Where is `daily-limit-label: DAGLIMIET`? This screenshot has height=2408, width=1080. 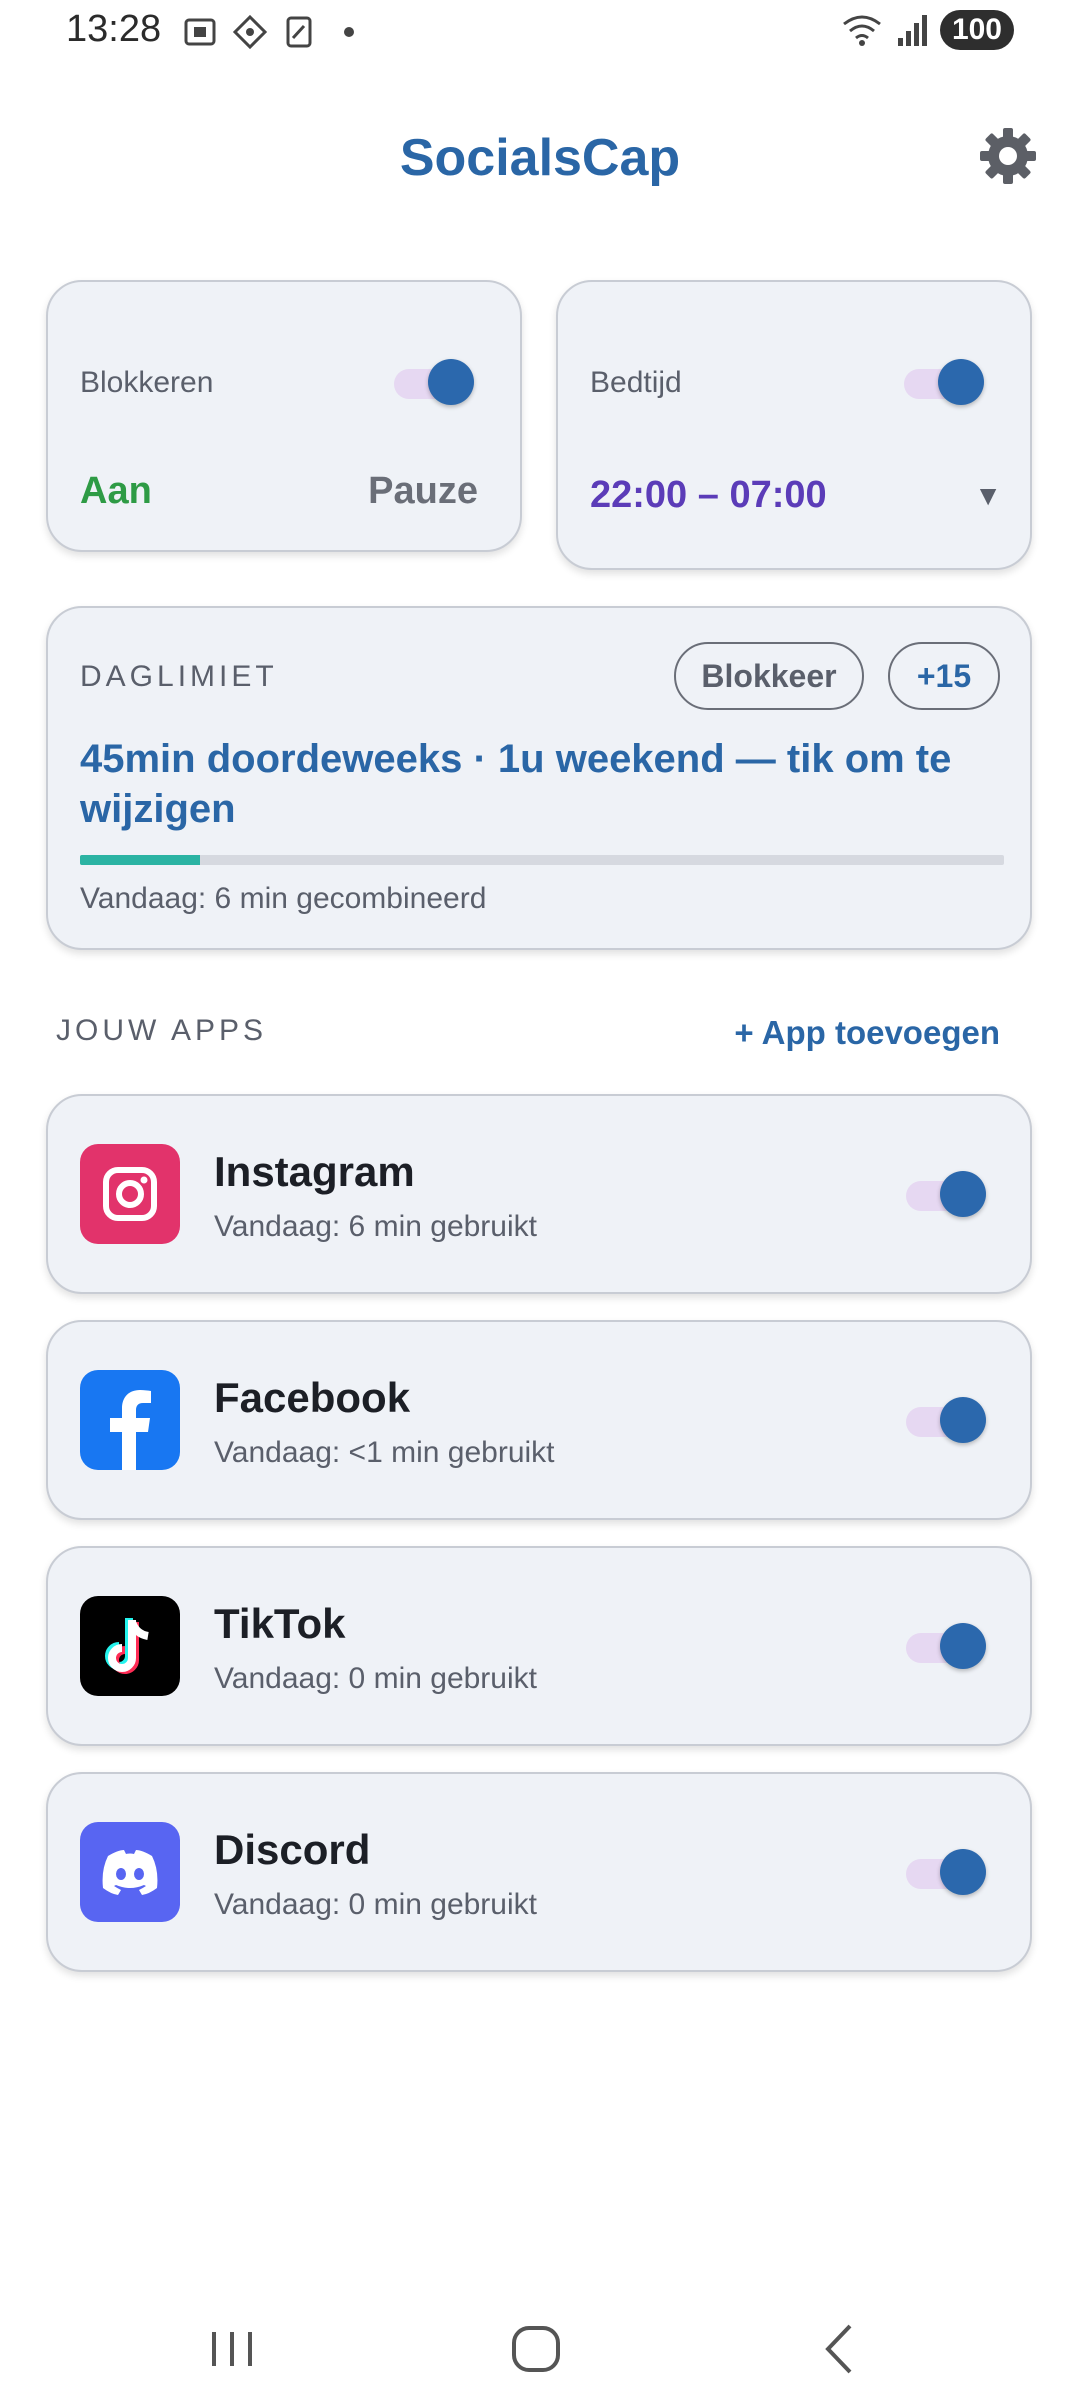 daily-limit-label: DAGLIMIET is located at coordinates (179, 676).